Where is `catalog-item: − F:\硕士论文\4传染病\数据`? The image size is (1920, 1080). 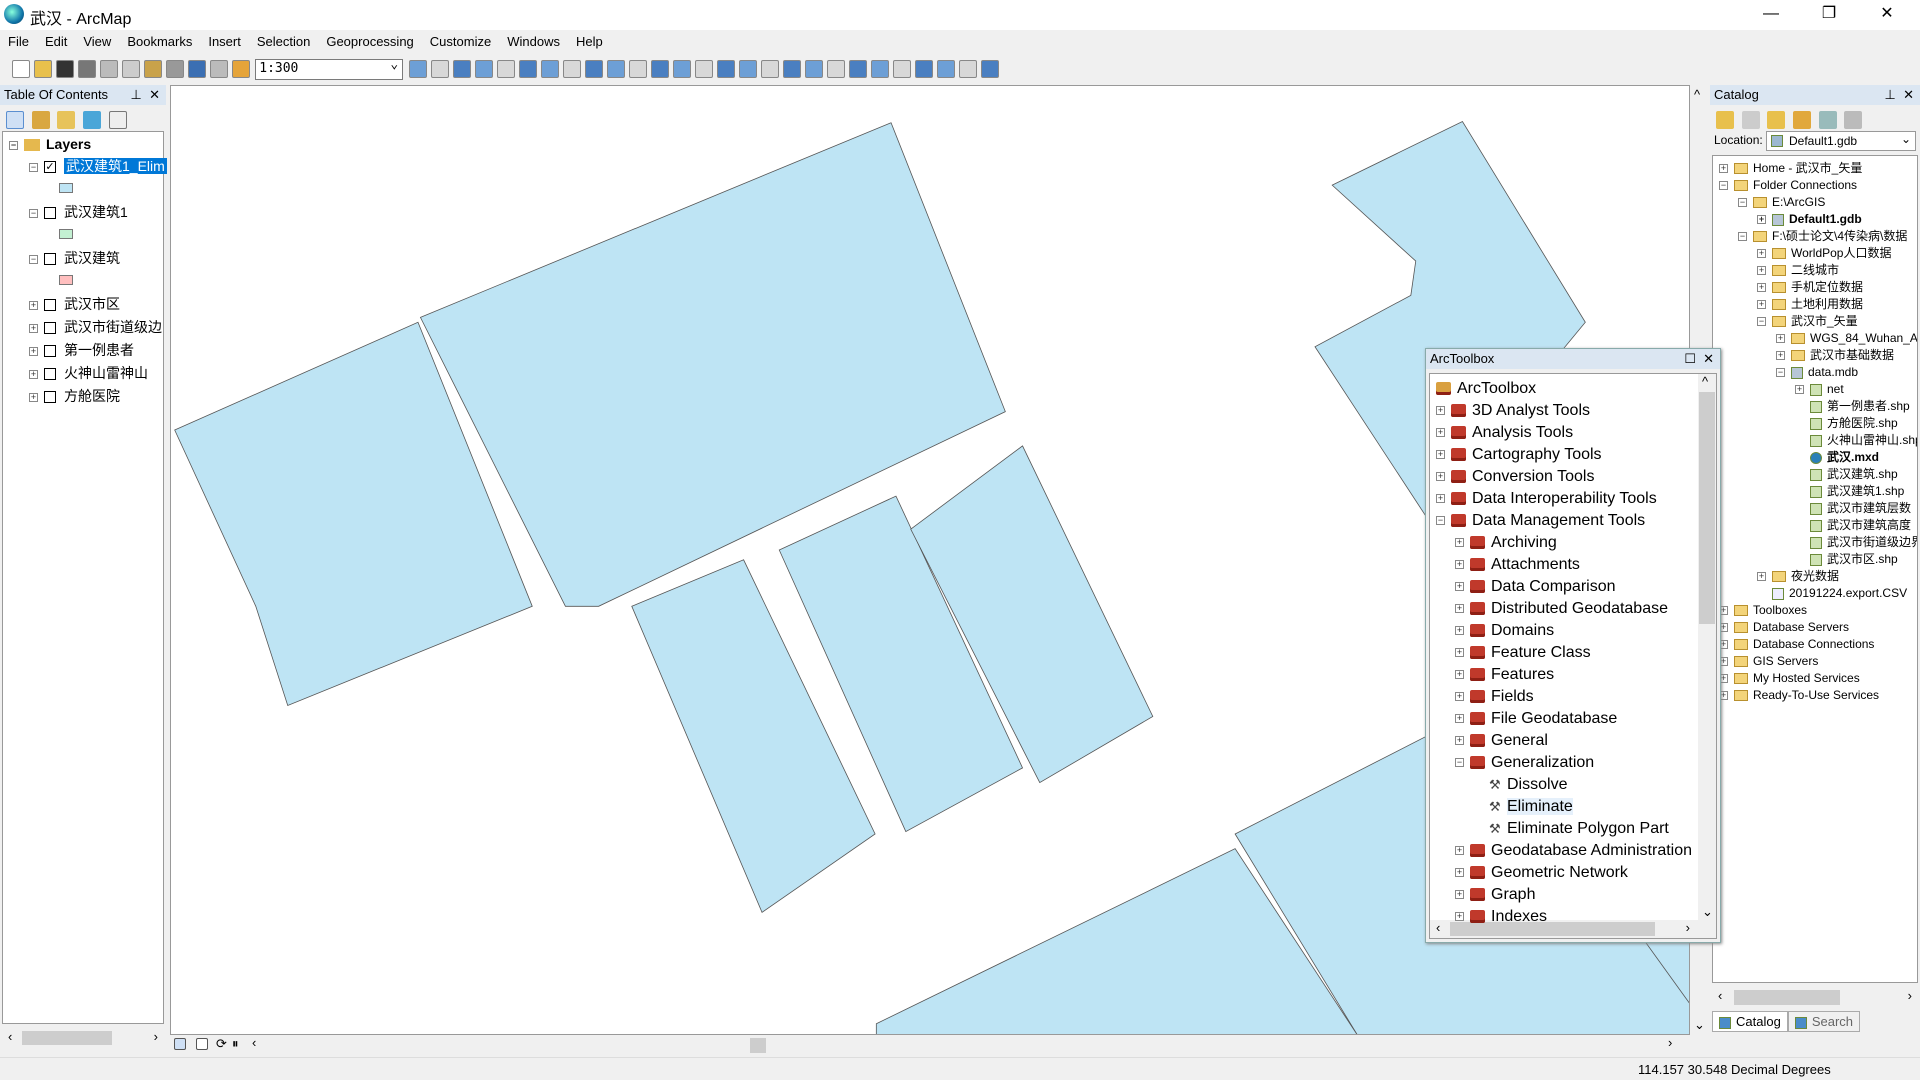
catalog-item: − F:\硕士论文\4传染病\数据 is located at coordinates (1822, 236).